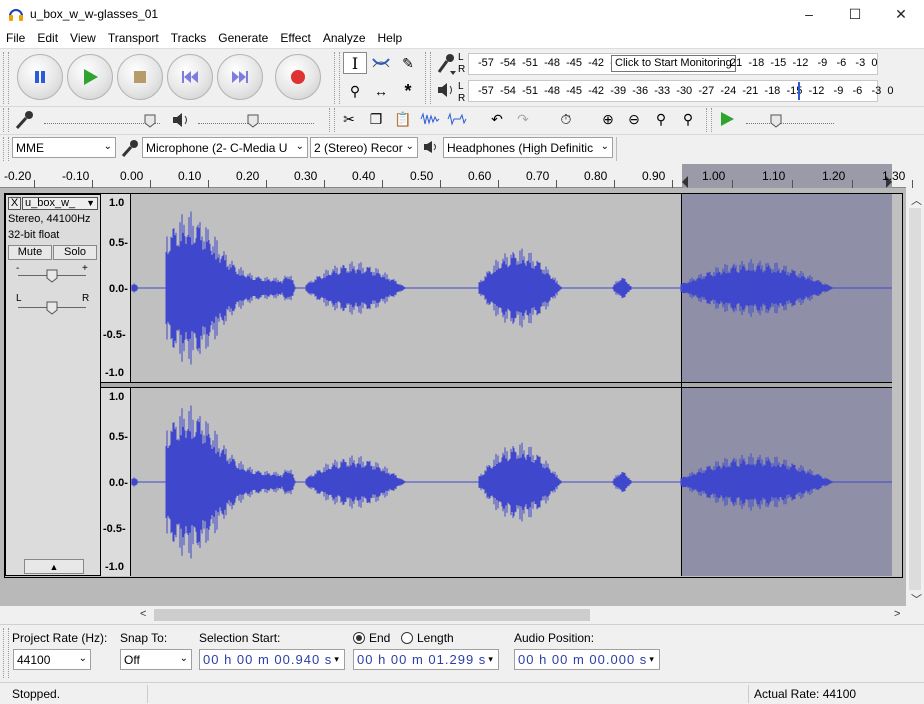  What do you see at coordinates (381, 63) in the screenshot?
I see `envelope-tool-button` at bounding box center [381, 63].